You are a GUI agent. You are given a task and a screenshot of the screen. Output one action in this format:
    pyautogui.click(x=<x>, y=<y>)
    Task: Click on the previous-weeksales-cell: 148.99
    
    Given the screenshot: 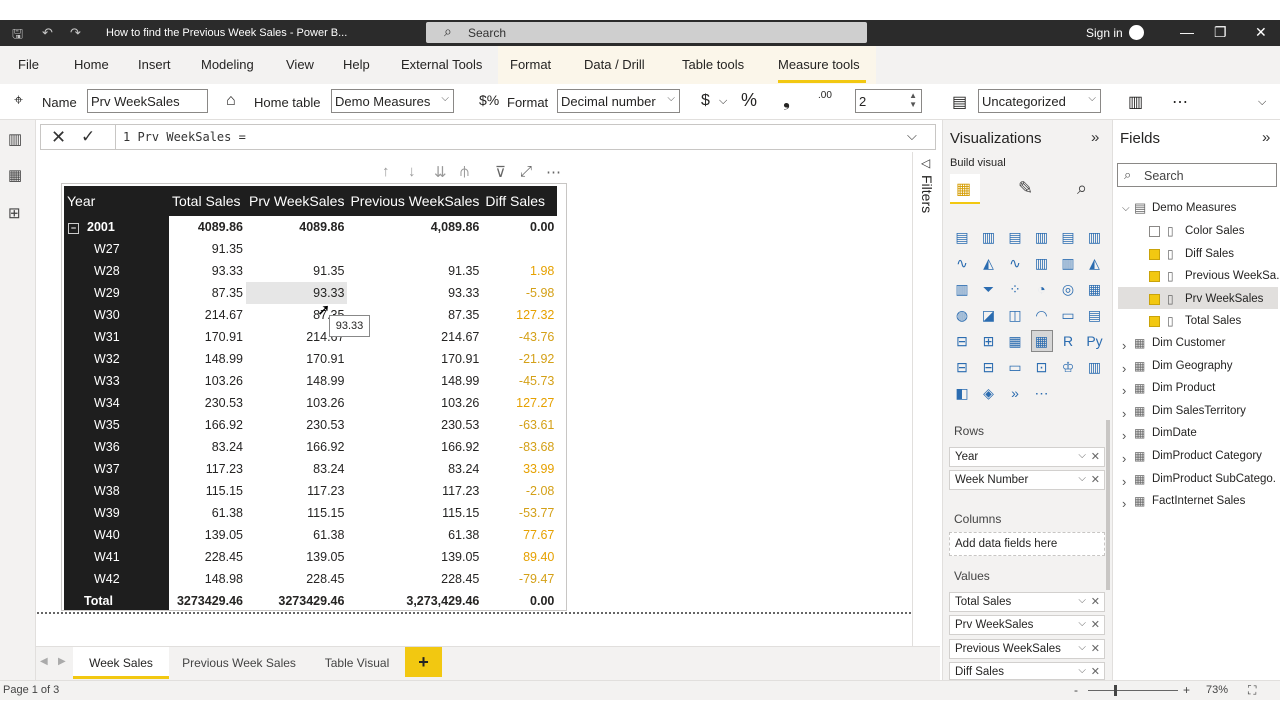 What is the action you would take?
    pyautogui.click(x=414, y=381)
    